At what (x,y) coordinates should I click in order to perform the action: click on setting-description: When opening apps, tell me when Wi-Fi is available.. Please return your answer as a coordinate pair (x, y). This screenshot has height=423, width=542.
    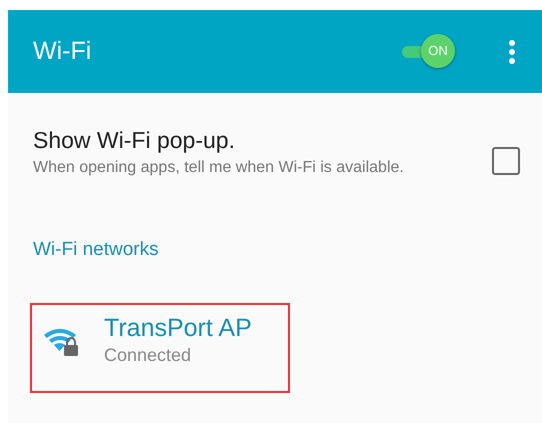
    Looking at the image, I should click on (219, 168).